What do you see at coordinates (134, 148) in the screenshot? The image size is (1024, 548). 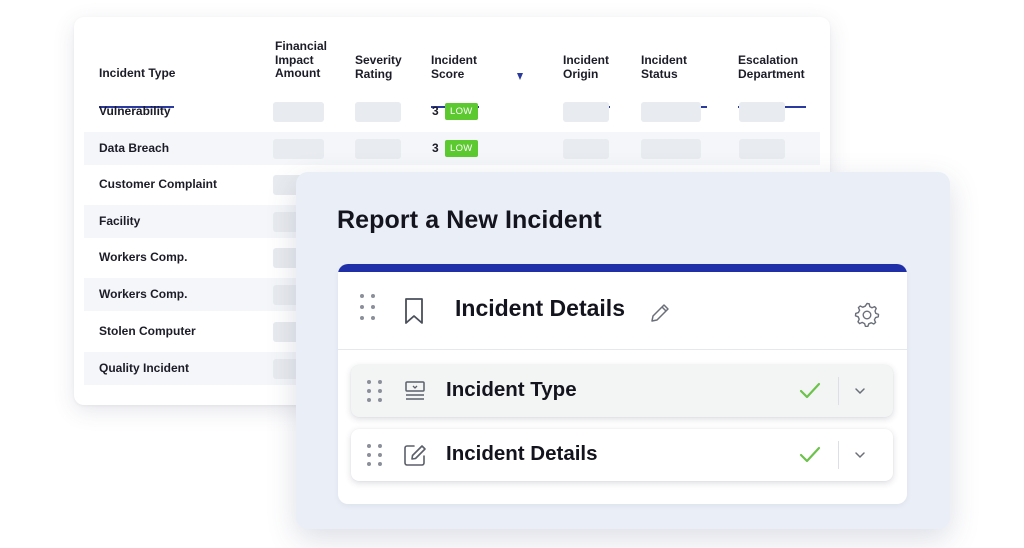 I see `incident-type-cell: Data Breach` at bounding box center [134, 148].